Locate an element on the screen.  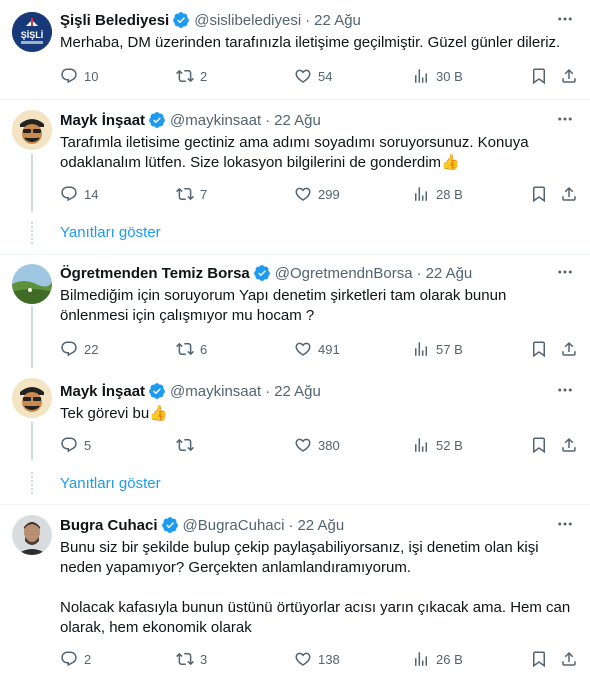
reply-button: 14 is located at coordinates (79, 194).